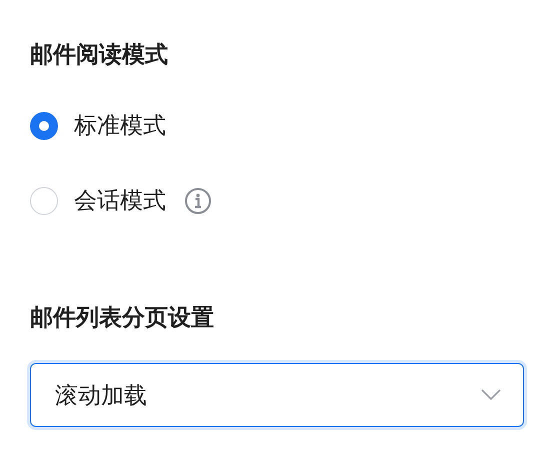 This screenshot has width=540, height=456. What do you see at coordinates (44, 126) in the screenshot?
I see `radio-button` at bounding box center [44, 126].